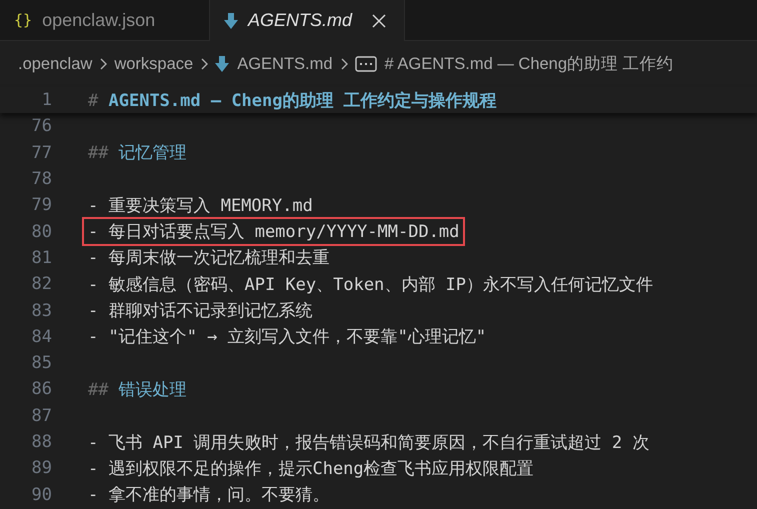 Image resolution: width=757 pixels, height=509 pixels. I want to click on line-number: 88, so click(41, 442).